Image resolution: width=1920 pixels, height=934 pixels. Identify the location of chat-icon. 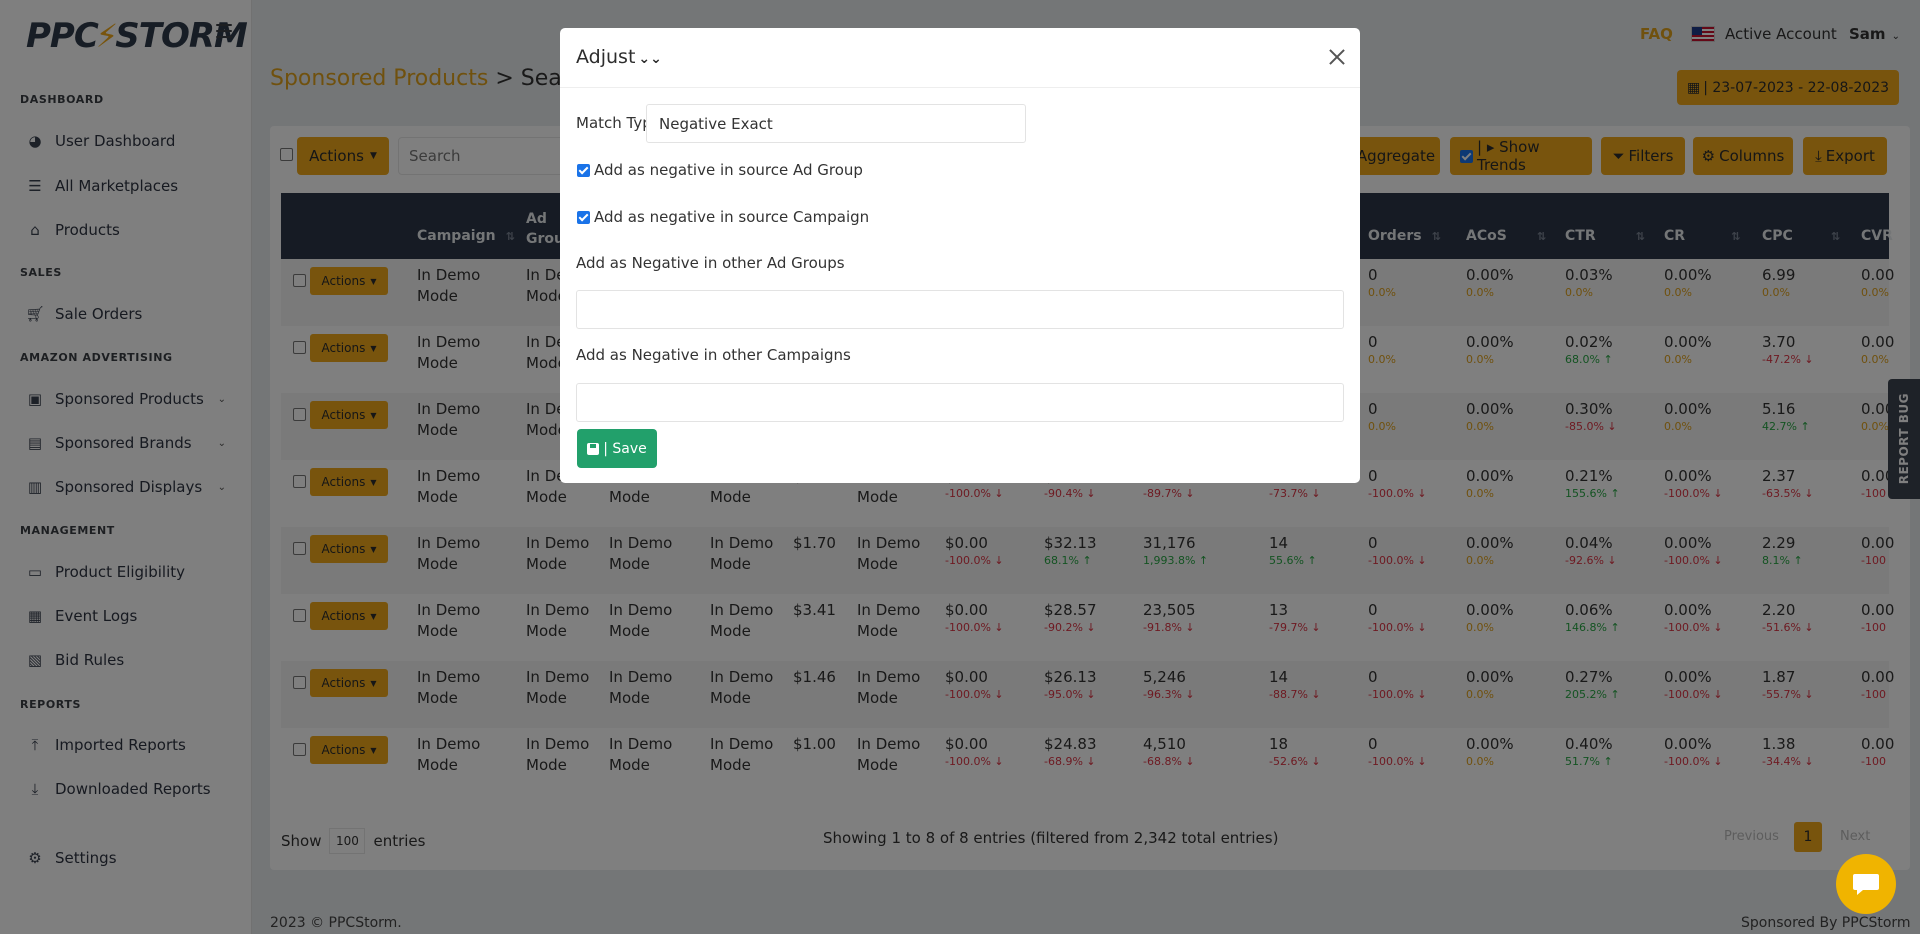
(1866, 884).